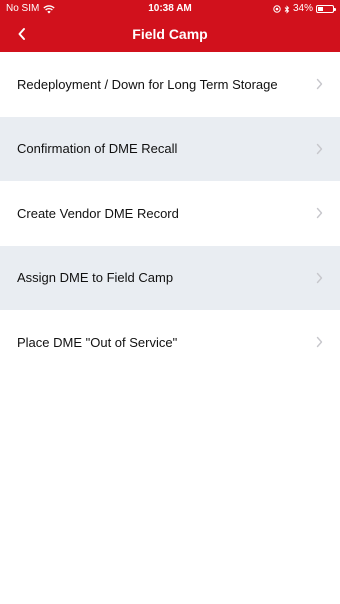 This screenshot has height=604, width=340. I want to click on battery-icon, so click(326, 9).